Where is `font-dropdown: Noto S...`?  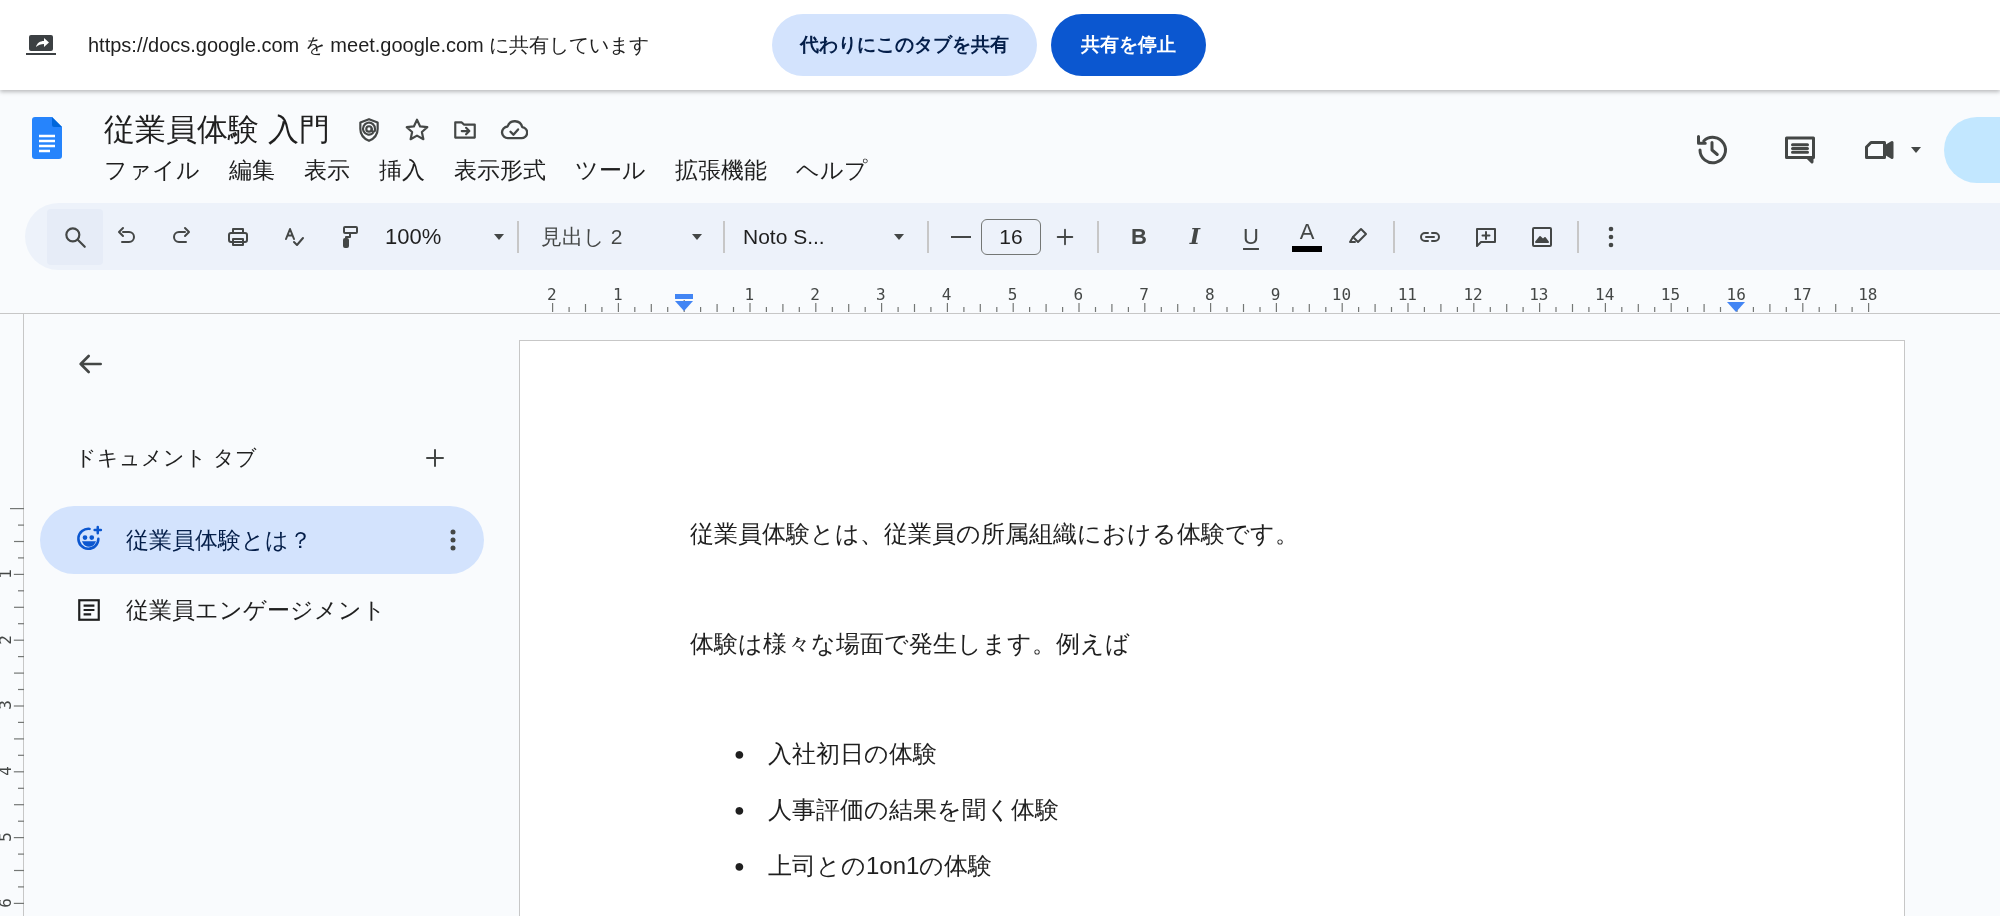 font-dropdown: Noto S... is located at coordinates (826, 236).